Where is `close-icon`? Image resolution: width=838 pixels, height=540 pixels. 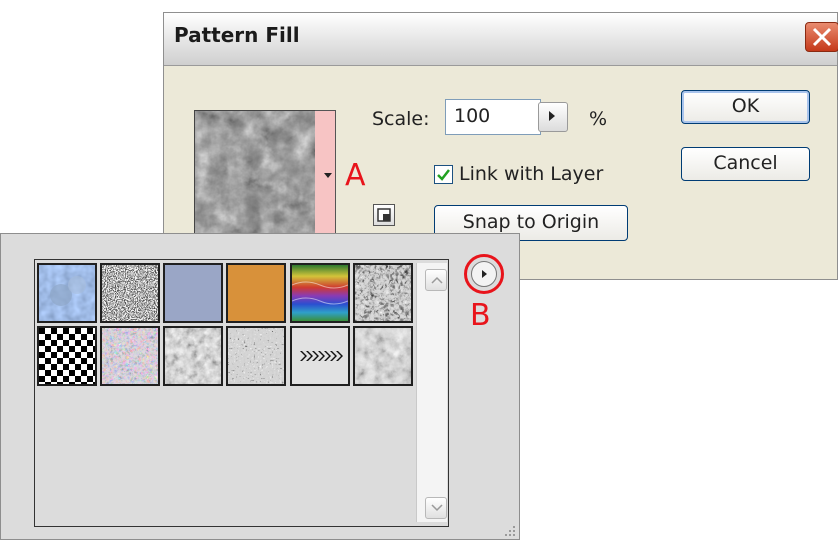 close-icon is located at coordinates (822, 37).